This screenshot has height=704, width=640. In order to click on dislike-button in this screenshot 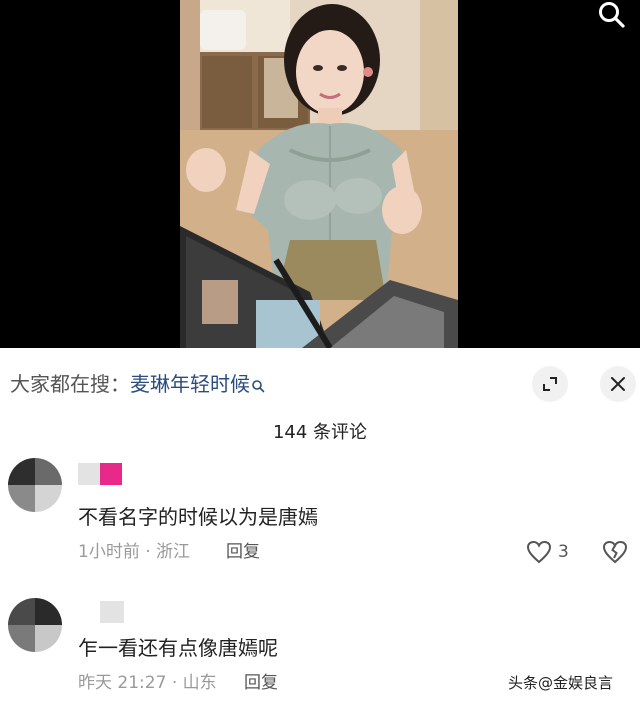, I will do `click(615, 554)`.